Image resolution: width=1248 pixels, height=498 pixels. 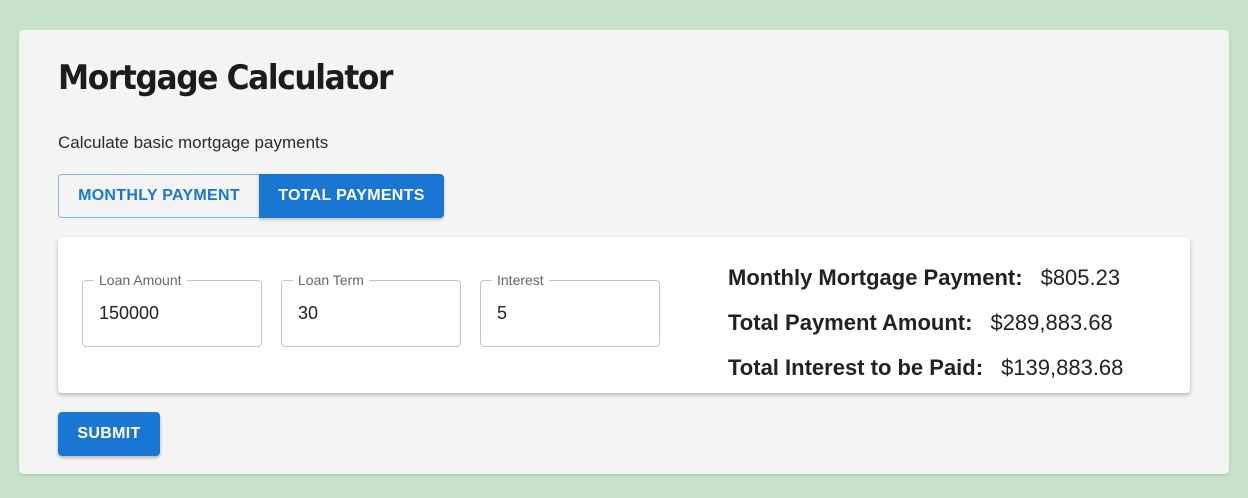 What do you see at coordinates (875, 277) in the screenshot?
I see `result-label: Monthly Mortgage Payment:` at bounding box center [875, 277].